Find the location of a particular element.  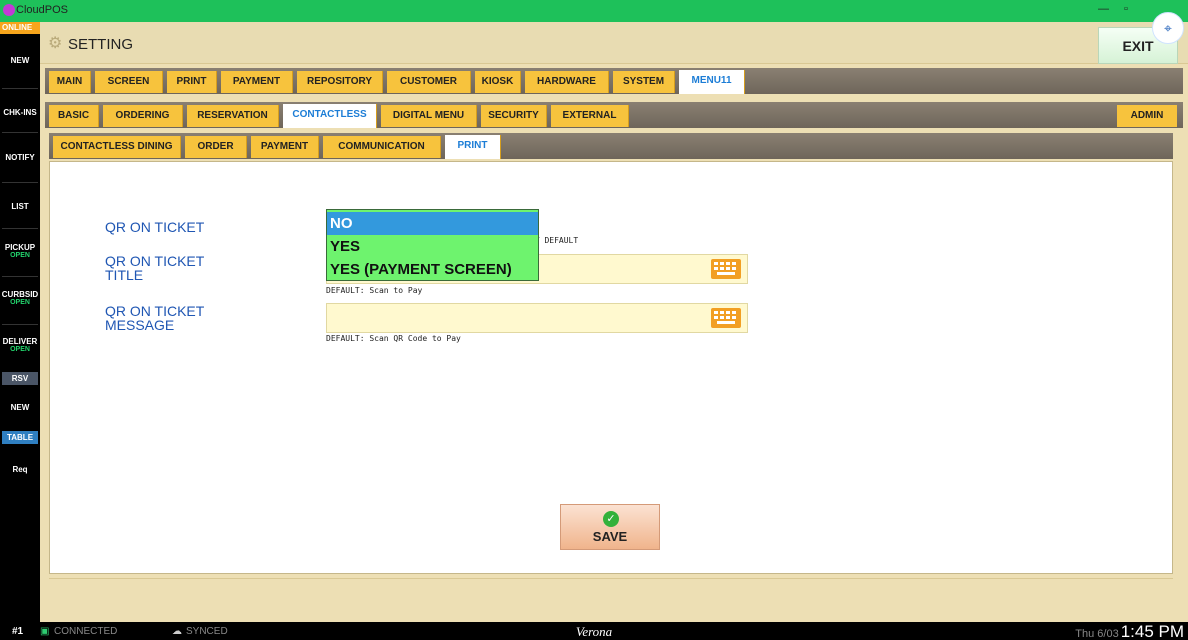

window-title-bar: CloudPOS — ▫ ⌖ is located at coordinates (594, 22).